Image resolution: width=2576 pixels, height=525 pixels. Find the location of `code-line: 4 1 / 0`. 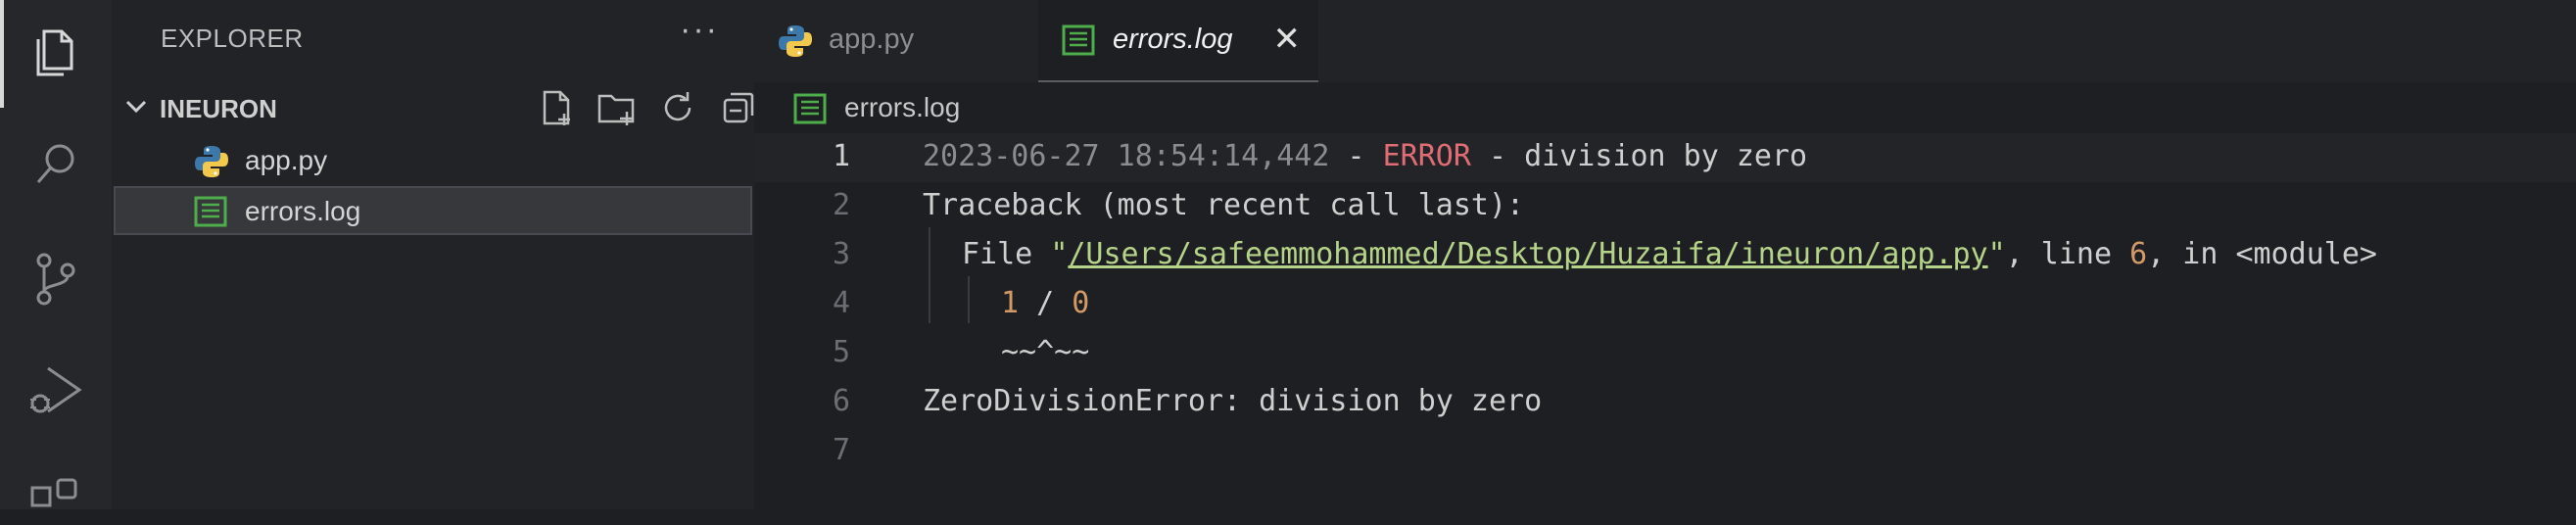

code-line: 4 1 / 0 is located at coordinates (1665, 305).